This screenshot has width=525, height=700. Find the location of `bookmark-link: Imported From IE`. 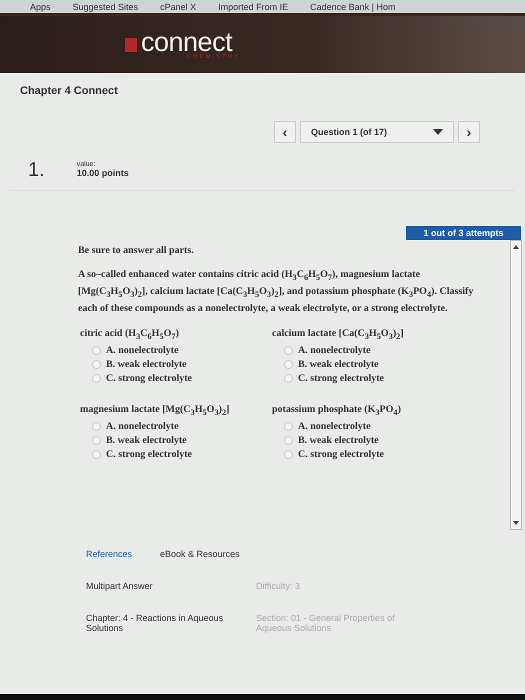

bookmark-link: Imported From IE is located at coordinates (253, 6).